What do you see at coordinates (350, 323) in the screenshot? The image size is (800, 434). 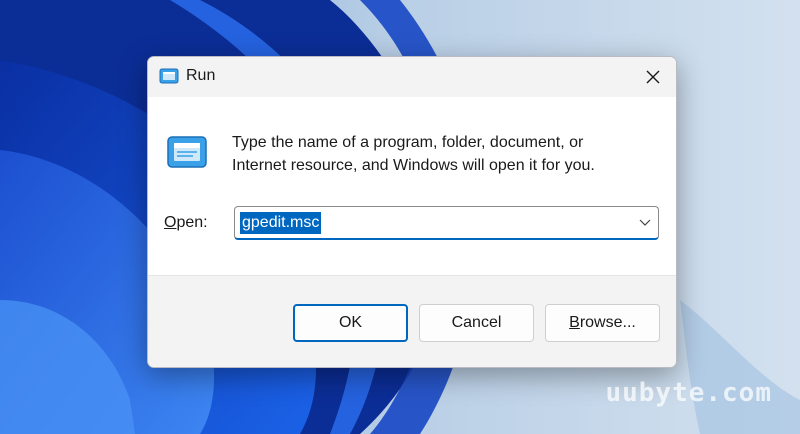 I see `ok-button: OK` at bounding box center [350, 323].